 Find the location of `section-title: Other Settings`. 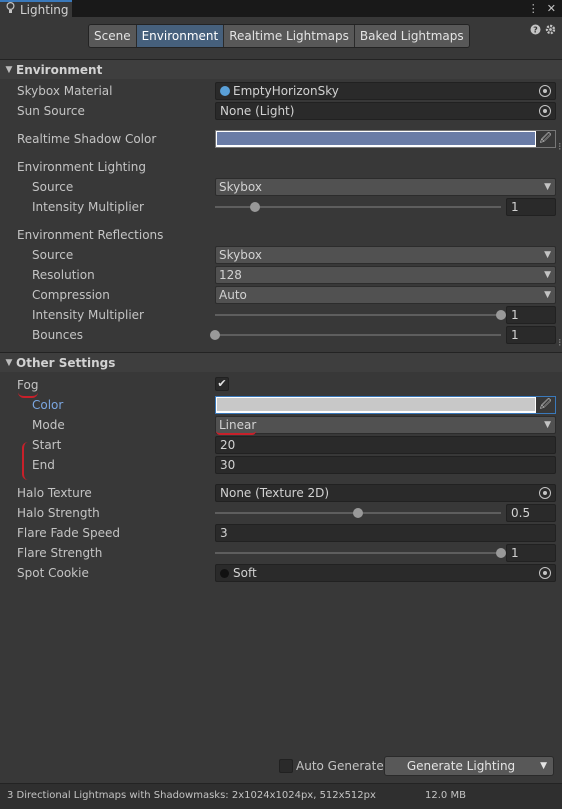

section-title: Other Settings is located at coordinates (66, 362).